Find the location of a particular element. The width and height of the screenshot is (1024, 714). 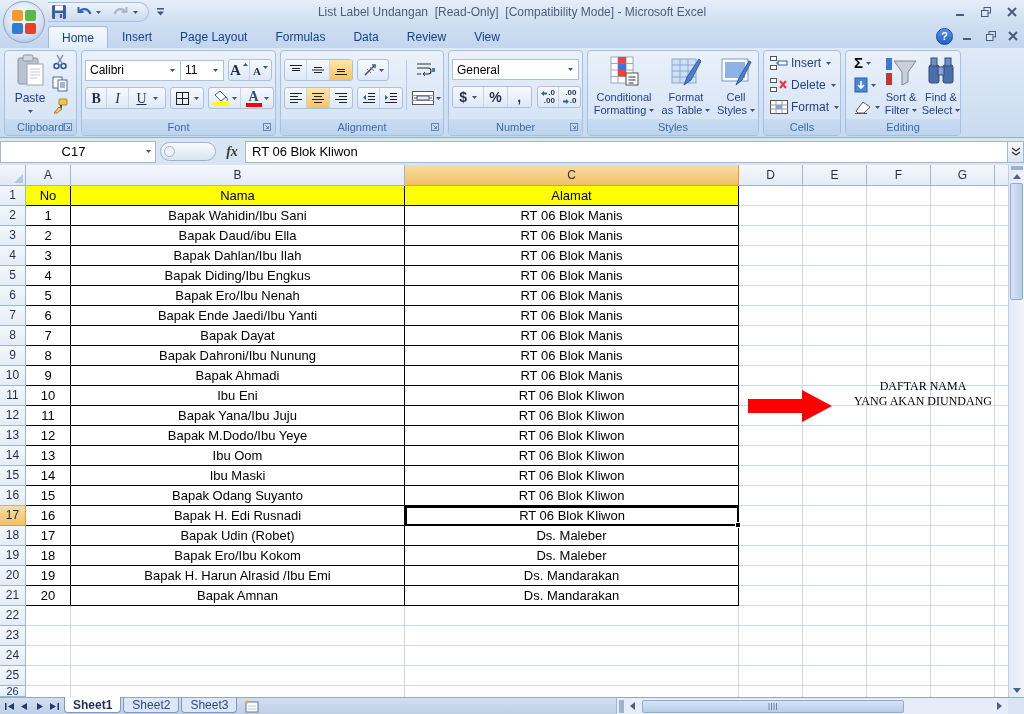

row-header: 13 is located at coordinates (13, 436).